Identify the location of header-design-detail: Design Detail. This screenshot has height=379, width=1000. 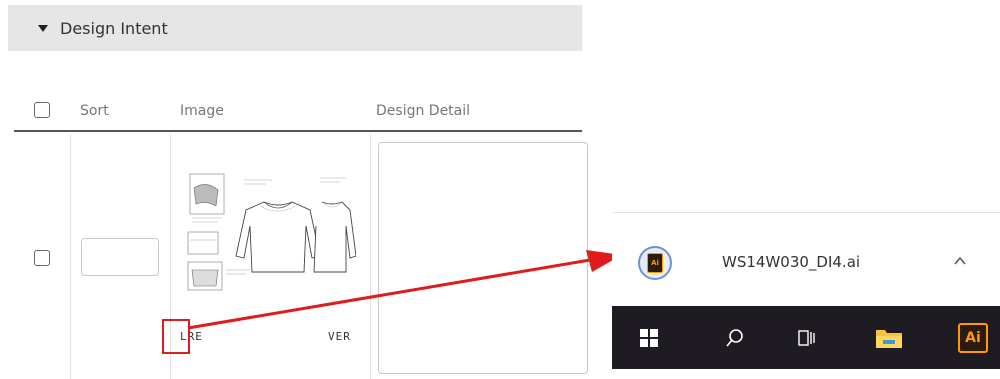
(423, 111).